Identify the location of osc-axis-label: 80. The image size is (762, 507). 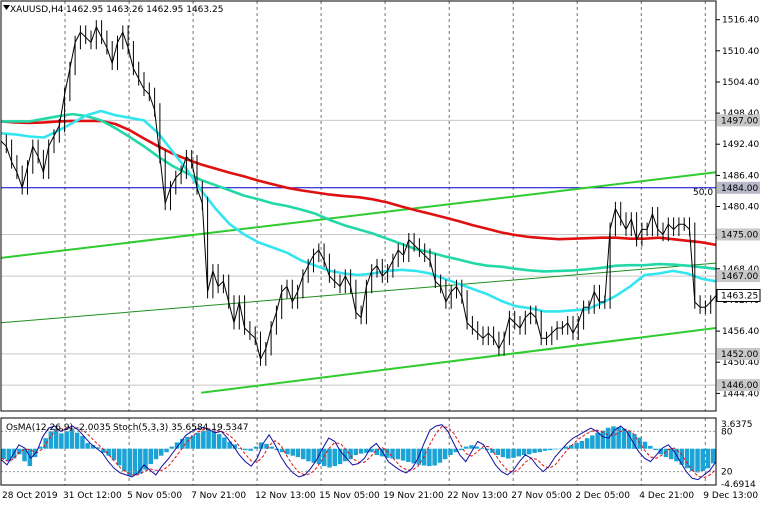
(727, 432).